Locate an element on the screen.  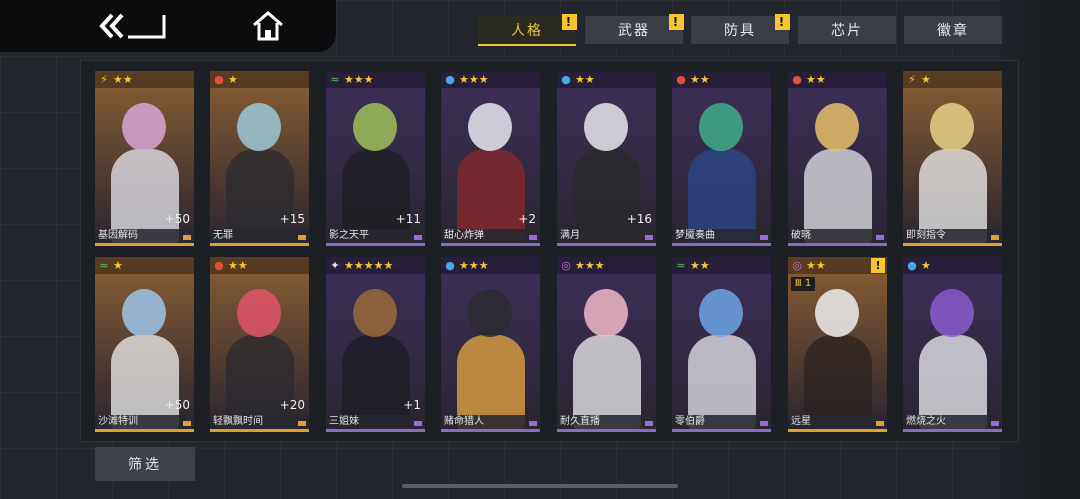
tab-weapon: 武器 ! is located at coordinates (634, 29).